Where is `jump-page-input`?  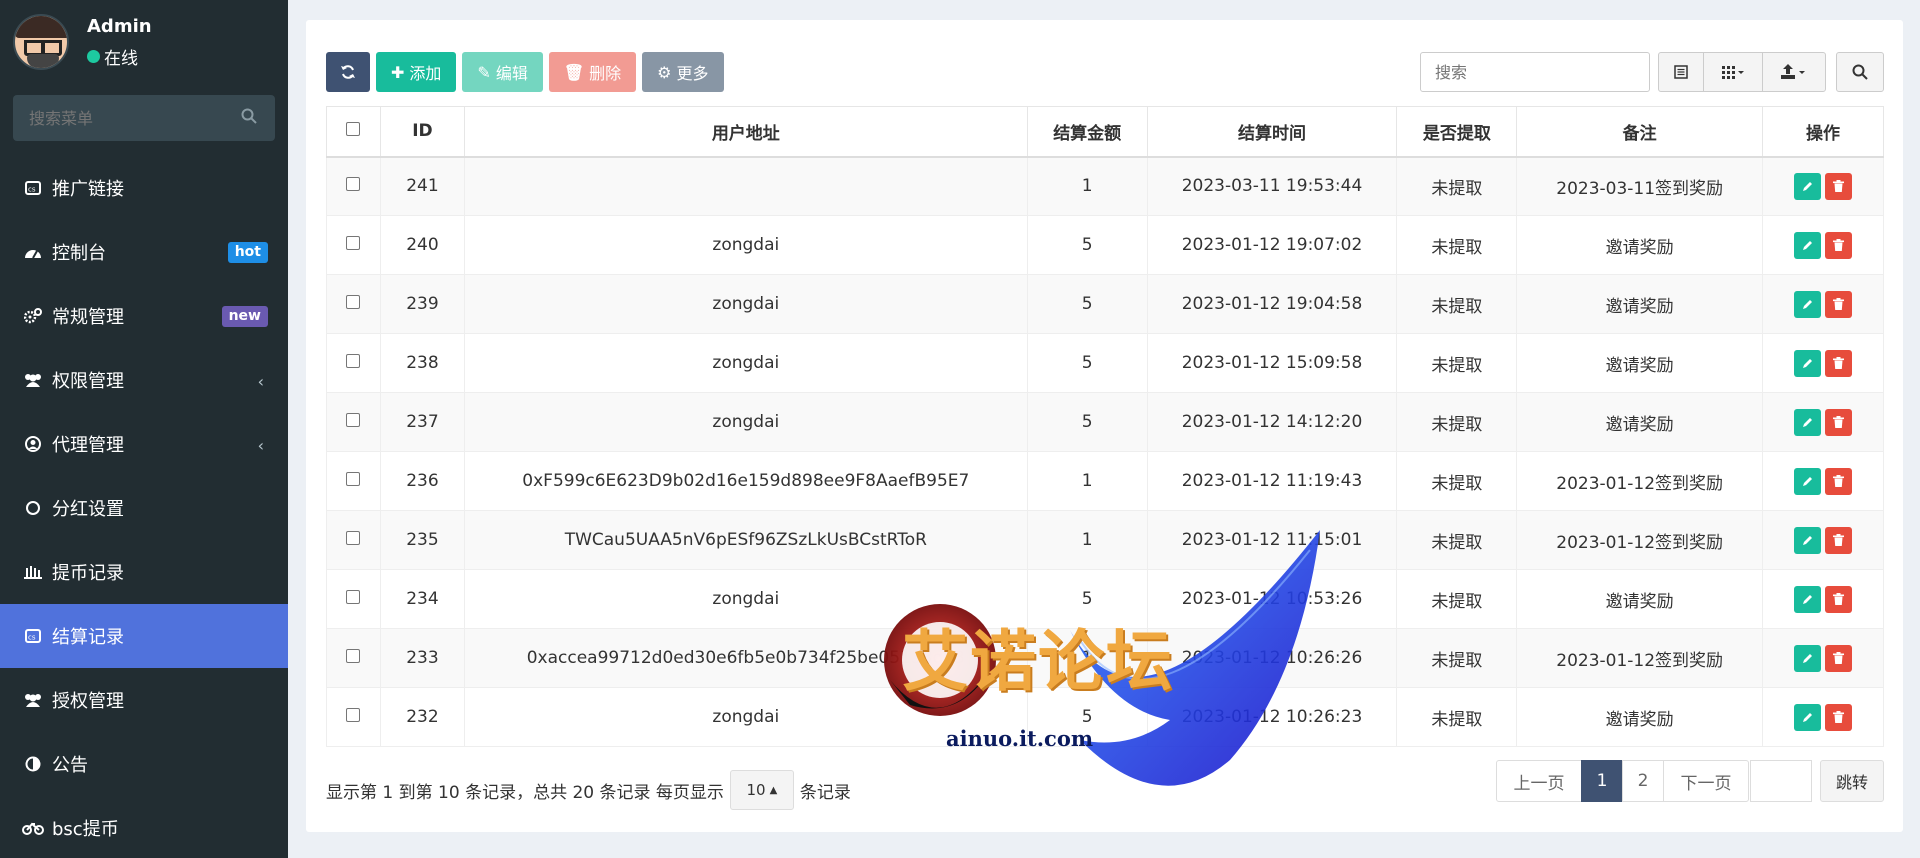 jump-page-input is located at coordinates (1781, 781).